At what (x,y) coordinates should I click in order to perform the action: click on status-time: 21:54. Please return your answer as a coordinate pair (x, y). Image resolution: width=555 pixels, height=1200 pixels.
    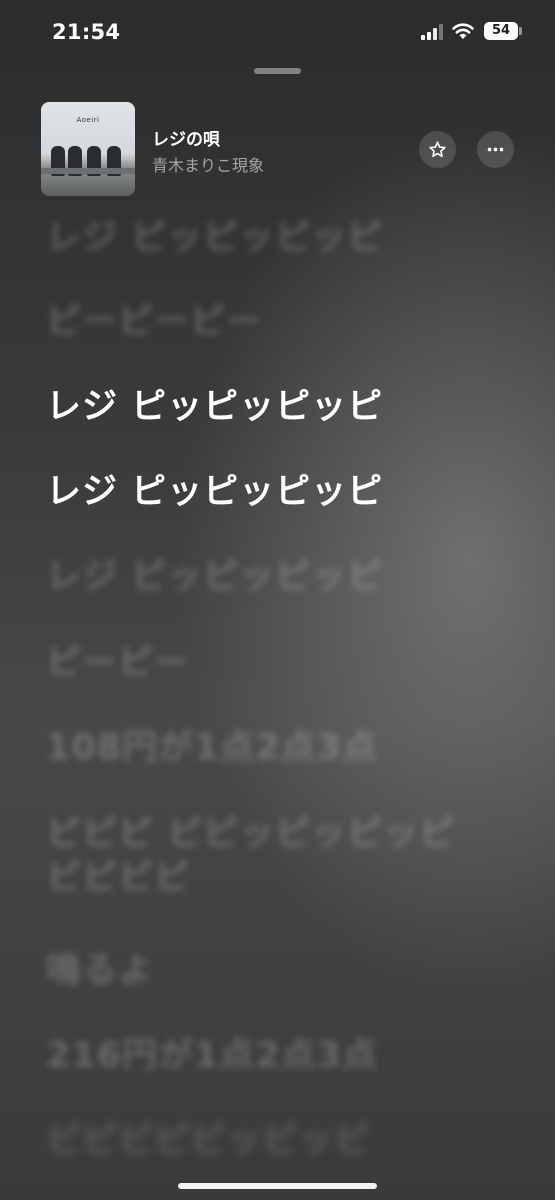
    Looking at the image, I should click on (86, 32).